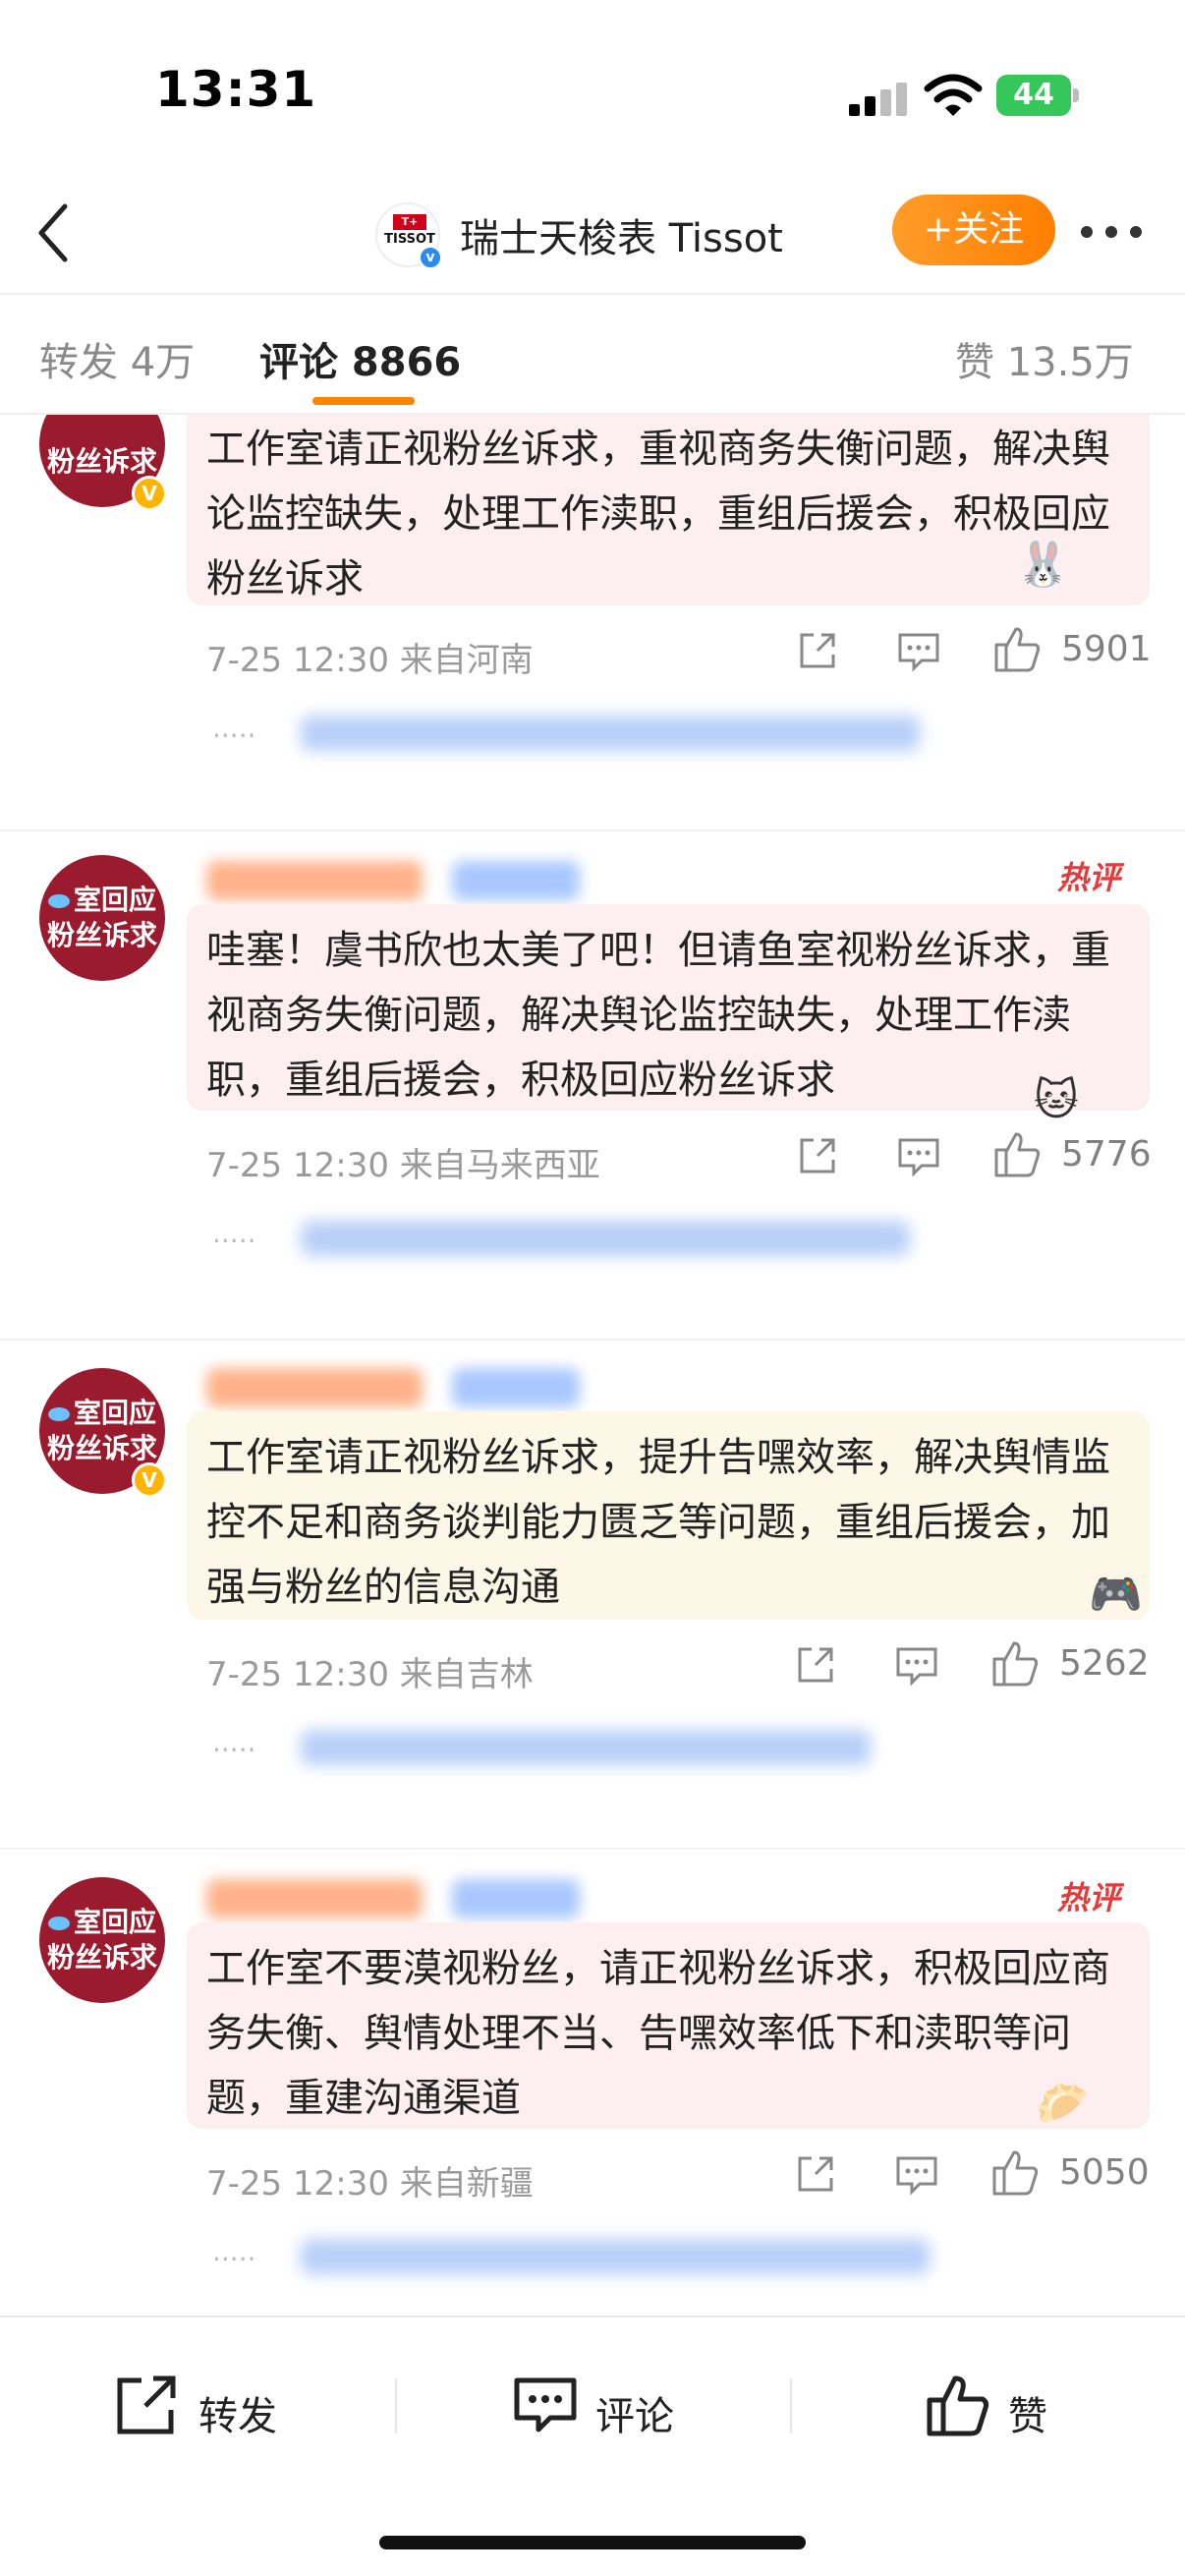  I want to click on back-arrow-icon, so click(54, 233).